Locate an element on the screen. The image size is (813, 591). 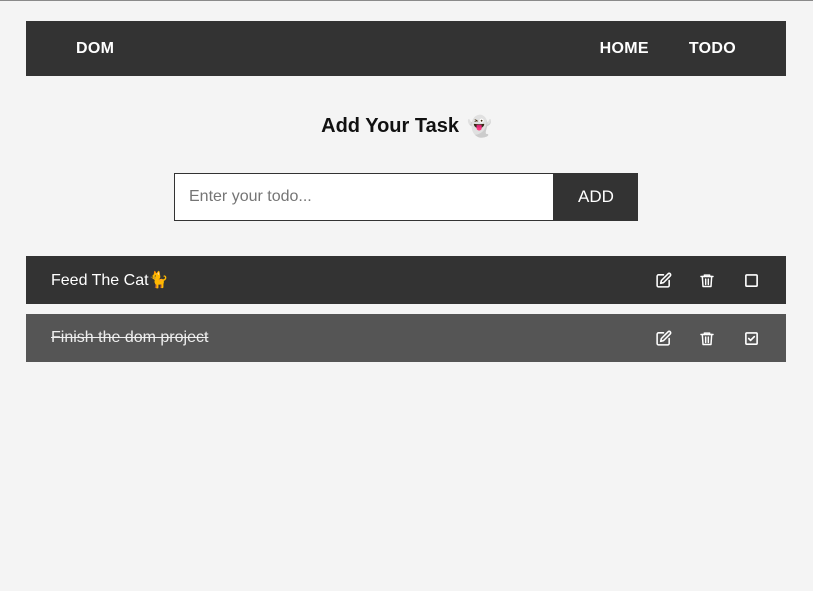
page-title-text: Add Your Task is located at coordinates (390, 126).